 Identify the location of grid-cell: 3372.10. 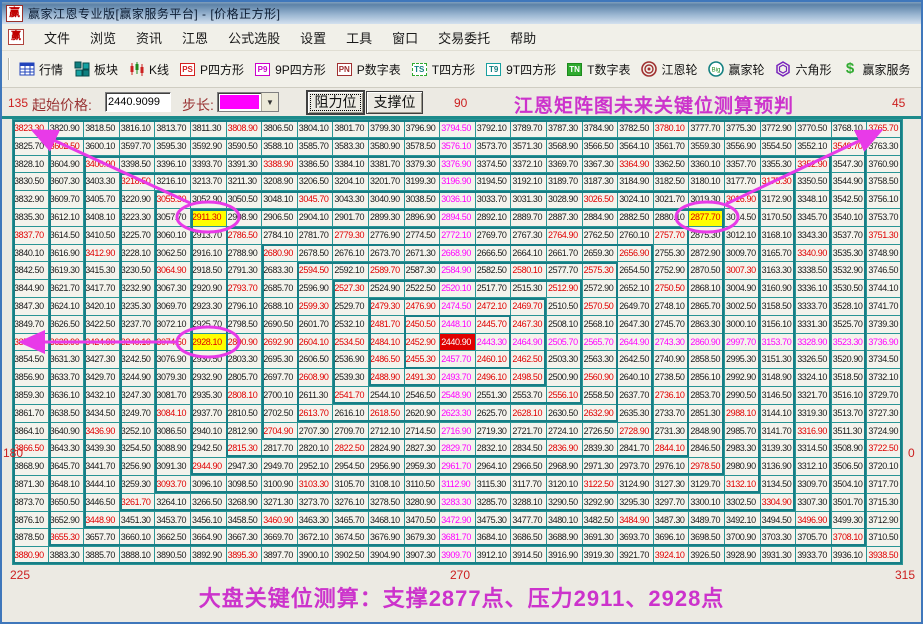
(528, 164).